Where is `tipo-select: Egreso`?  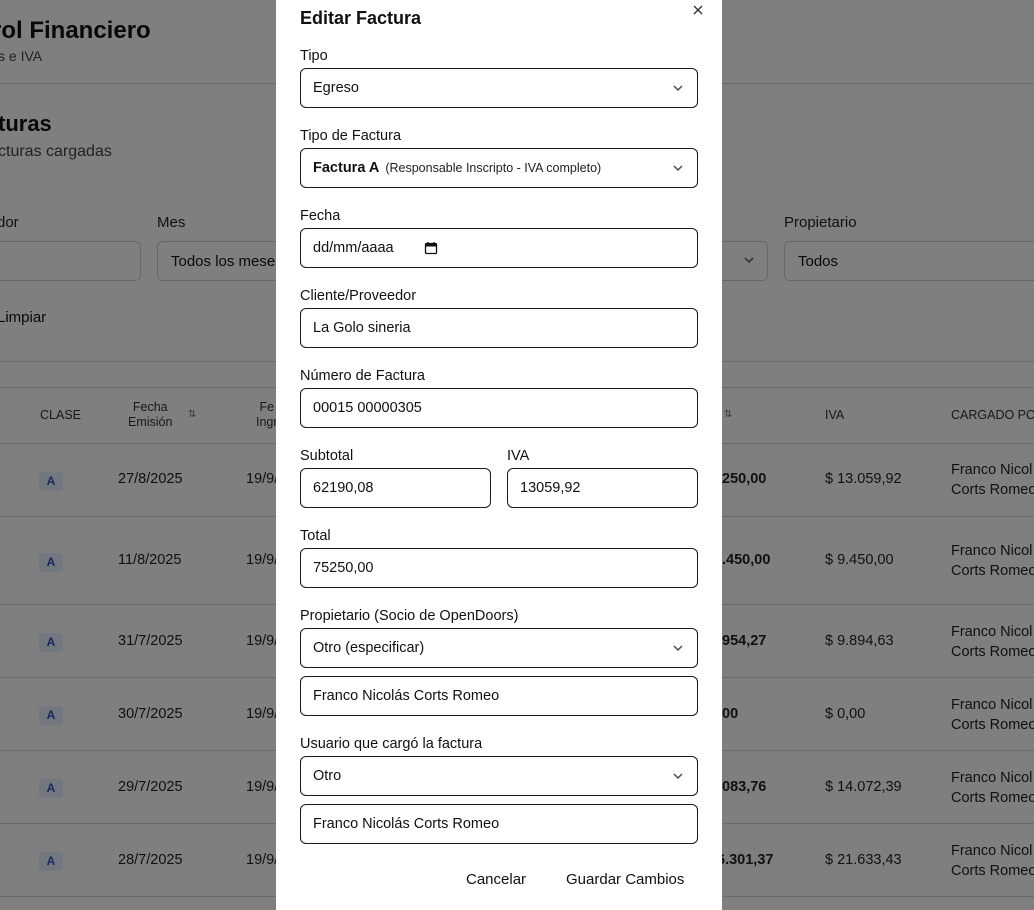 tipo-select: Egreso is located at coordinates (499, 88).